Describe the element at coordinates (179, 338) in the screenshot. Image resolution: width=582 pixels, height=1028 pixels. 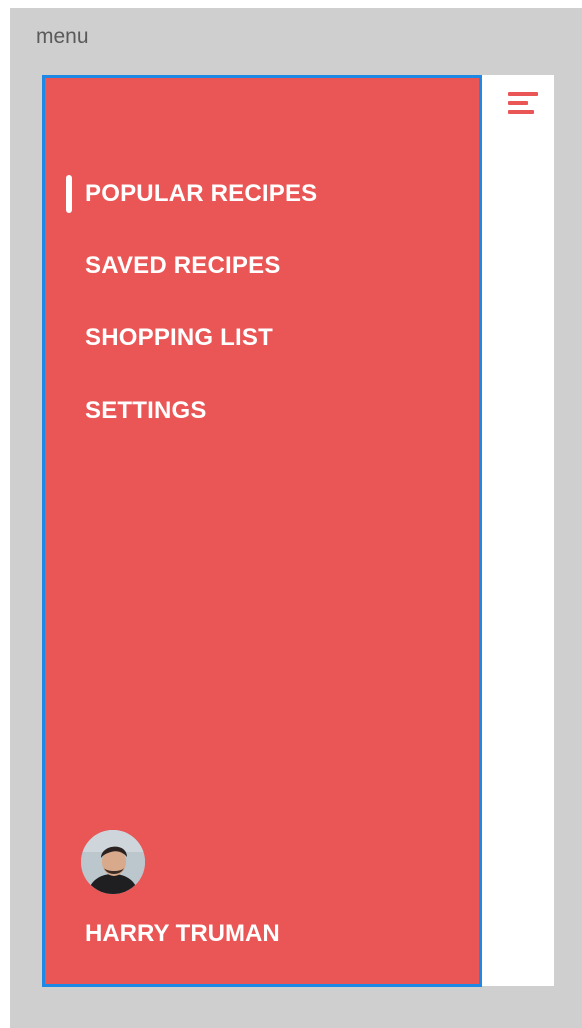
I see `nav-item-shopping-list: SHOPPING LIST` at that location.